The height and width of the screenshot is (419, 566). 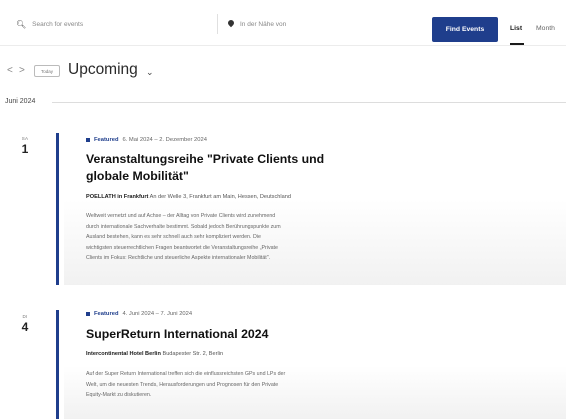 I want to click on location-placeholder: In der Nähe von, so click(x=263, y=24).